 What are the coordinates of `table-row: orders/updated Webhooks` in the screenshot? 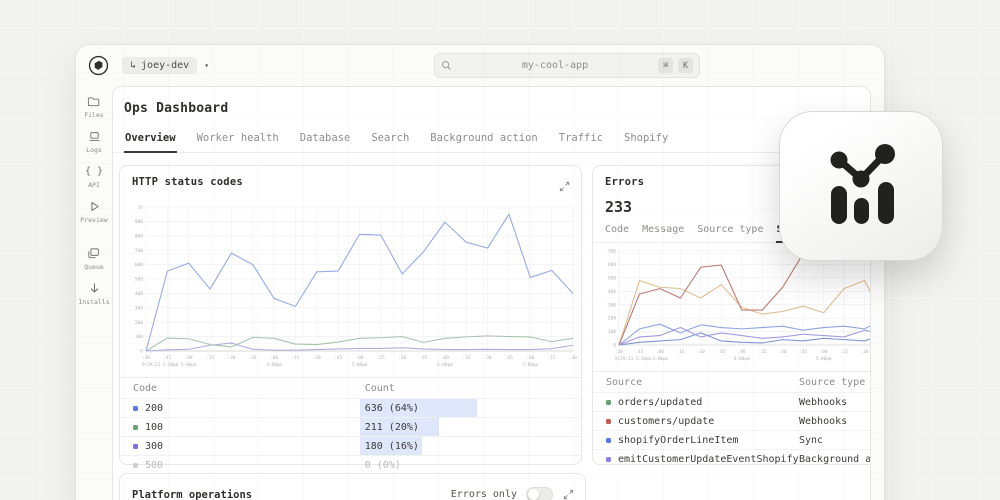 It's located at (731, 401).